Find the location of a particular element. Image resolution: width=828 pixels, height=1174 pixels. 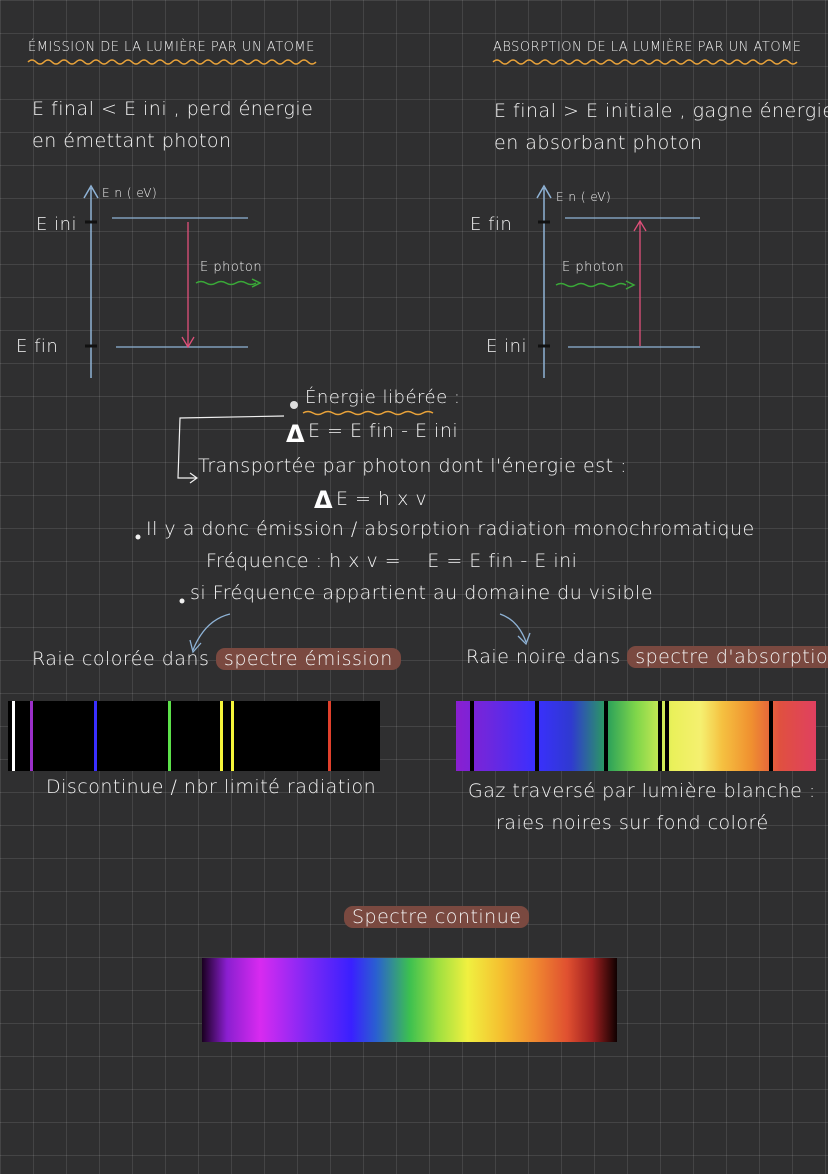

absorption-spectrum-caption1: Gaz traversé par lumière blanche : is located at coordinates (642, 791).